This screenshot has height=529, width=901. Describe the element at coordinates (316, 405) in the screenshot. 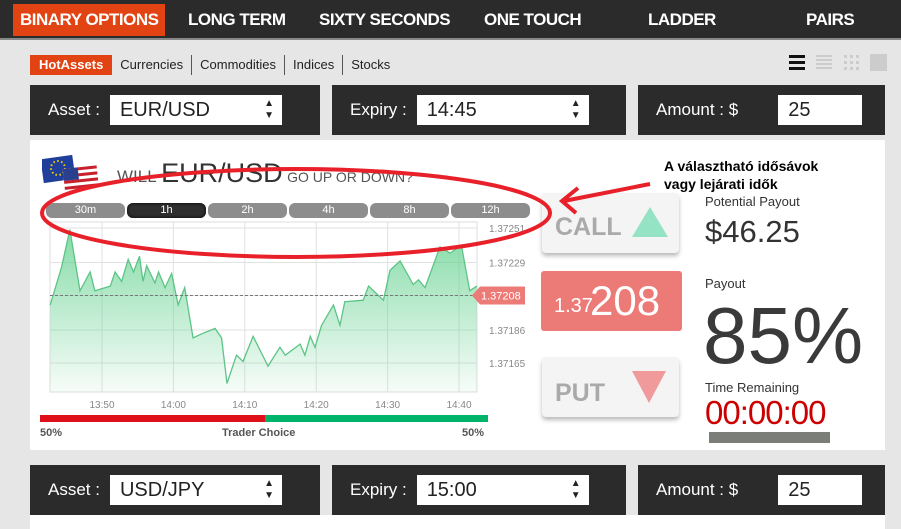

I see `x-tick-label: 14:20` at that location.